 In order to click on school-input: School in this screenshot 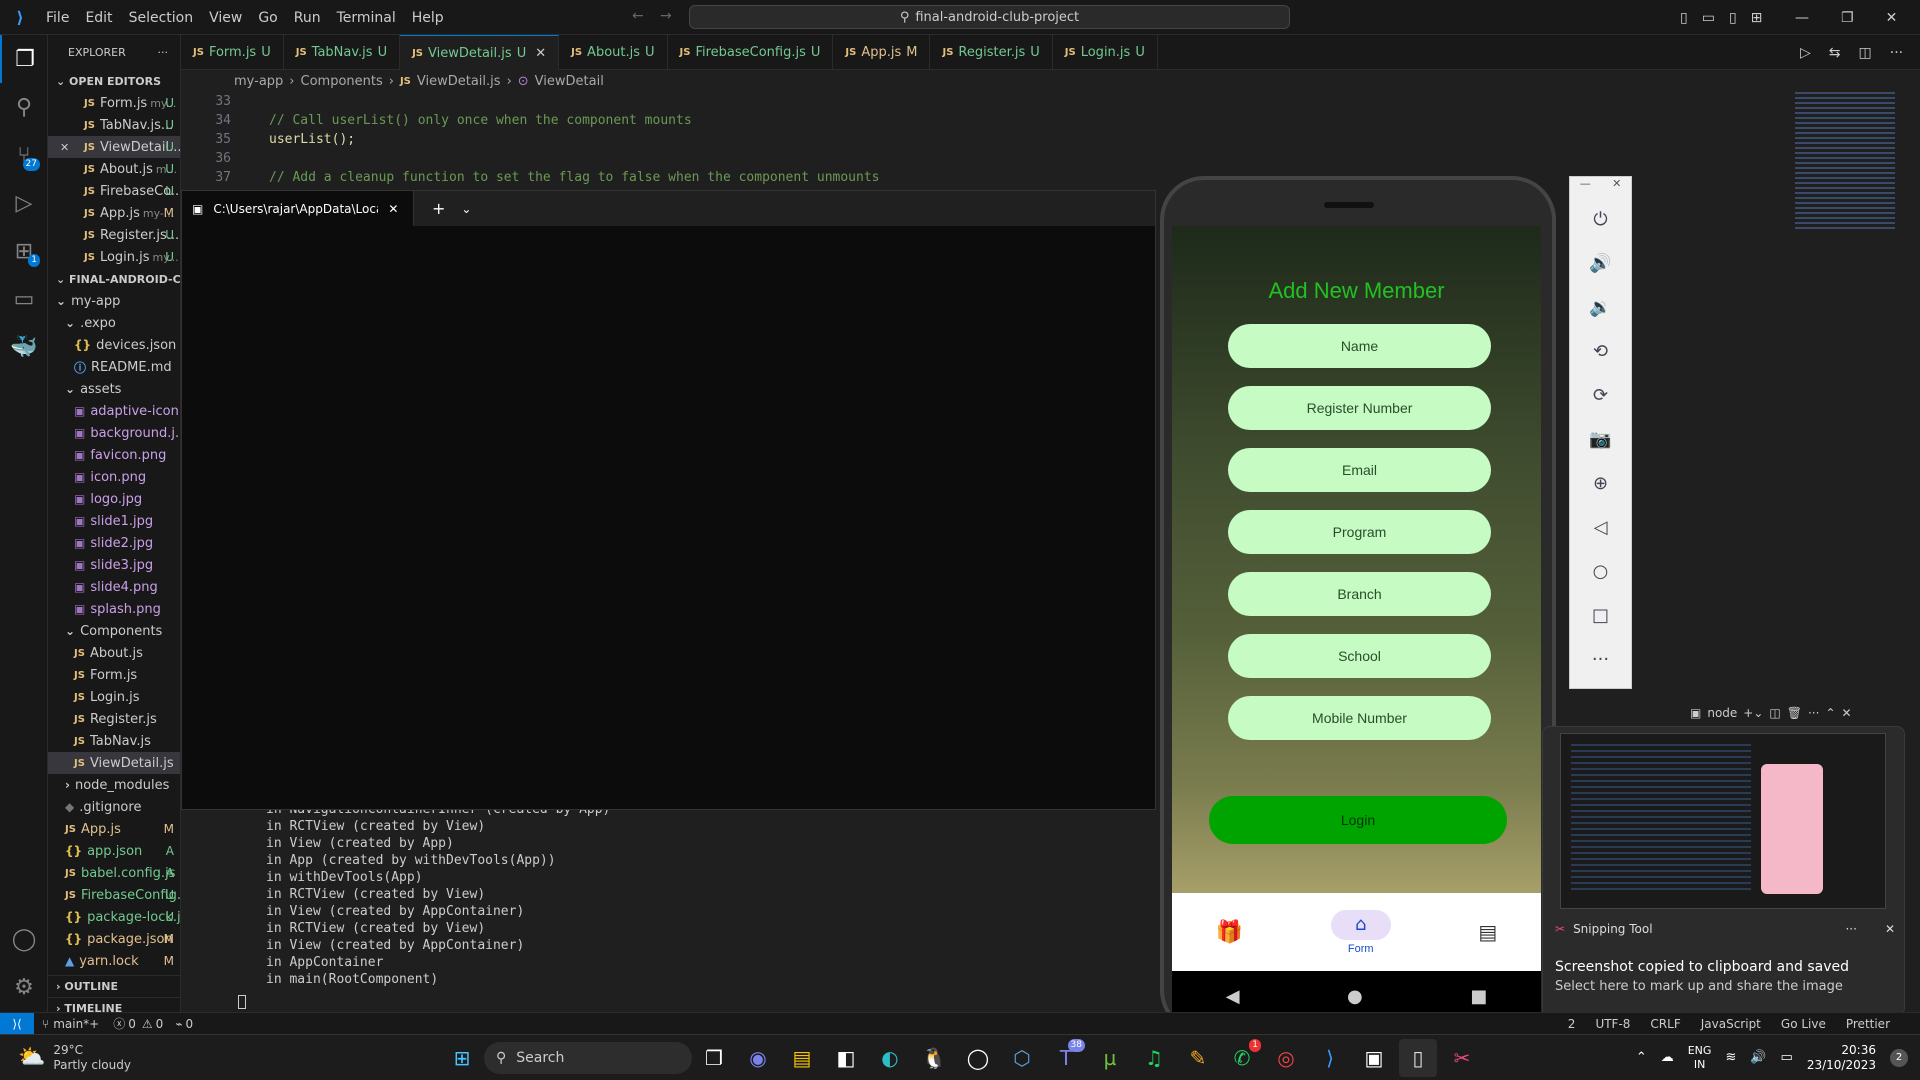, I will do `click(1359, 656)`.